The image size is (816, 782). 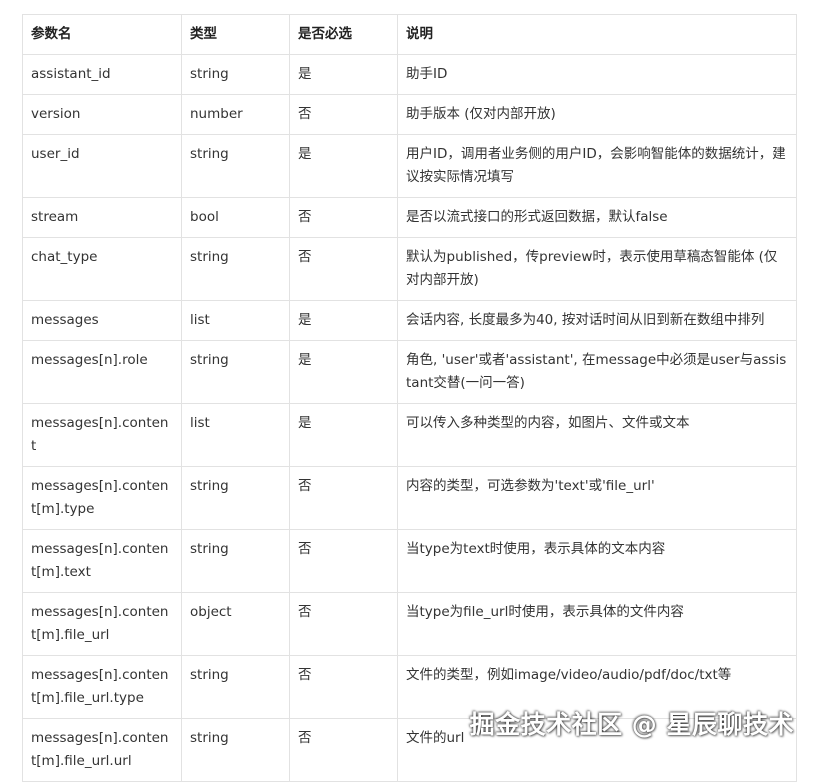 What do you see at coordinates (102, 750) in the screenshot?
I see `cell-param-name: messages[n].content[m].file_url.url` at bounding box center [102, 750].